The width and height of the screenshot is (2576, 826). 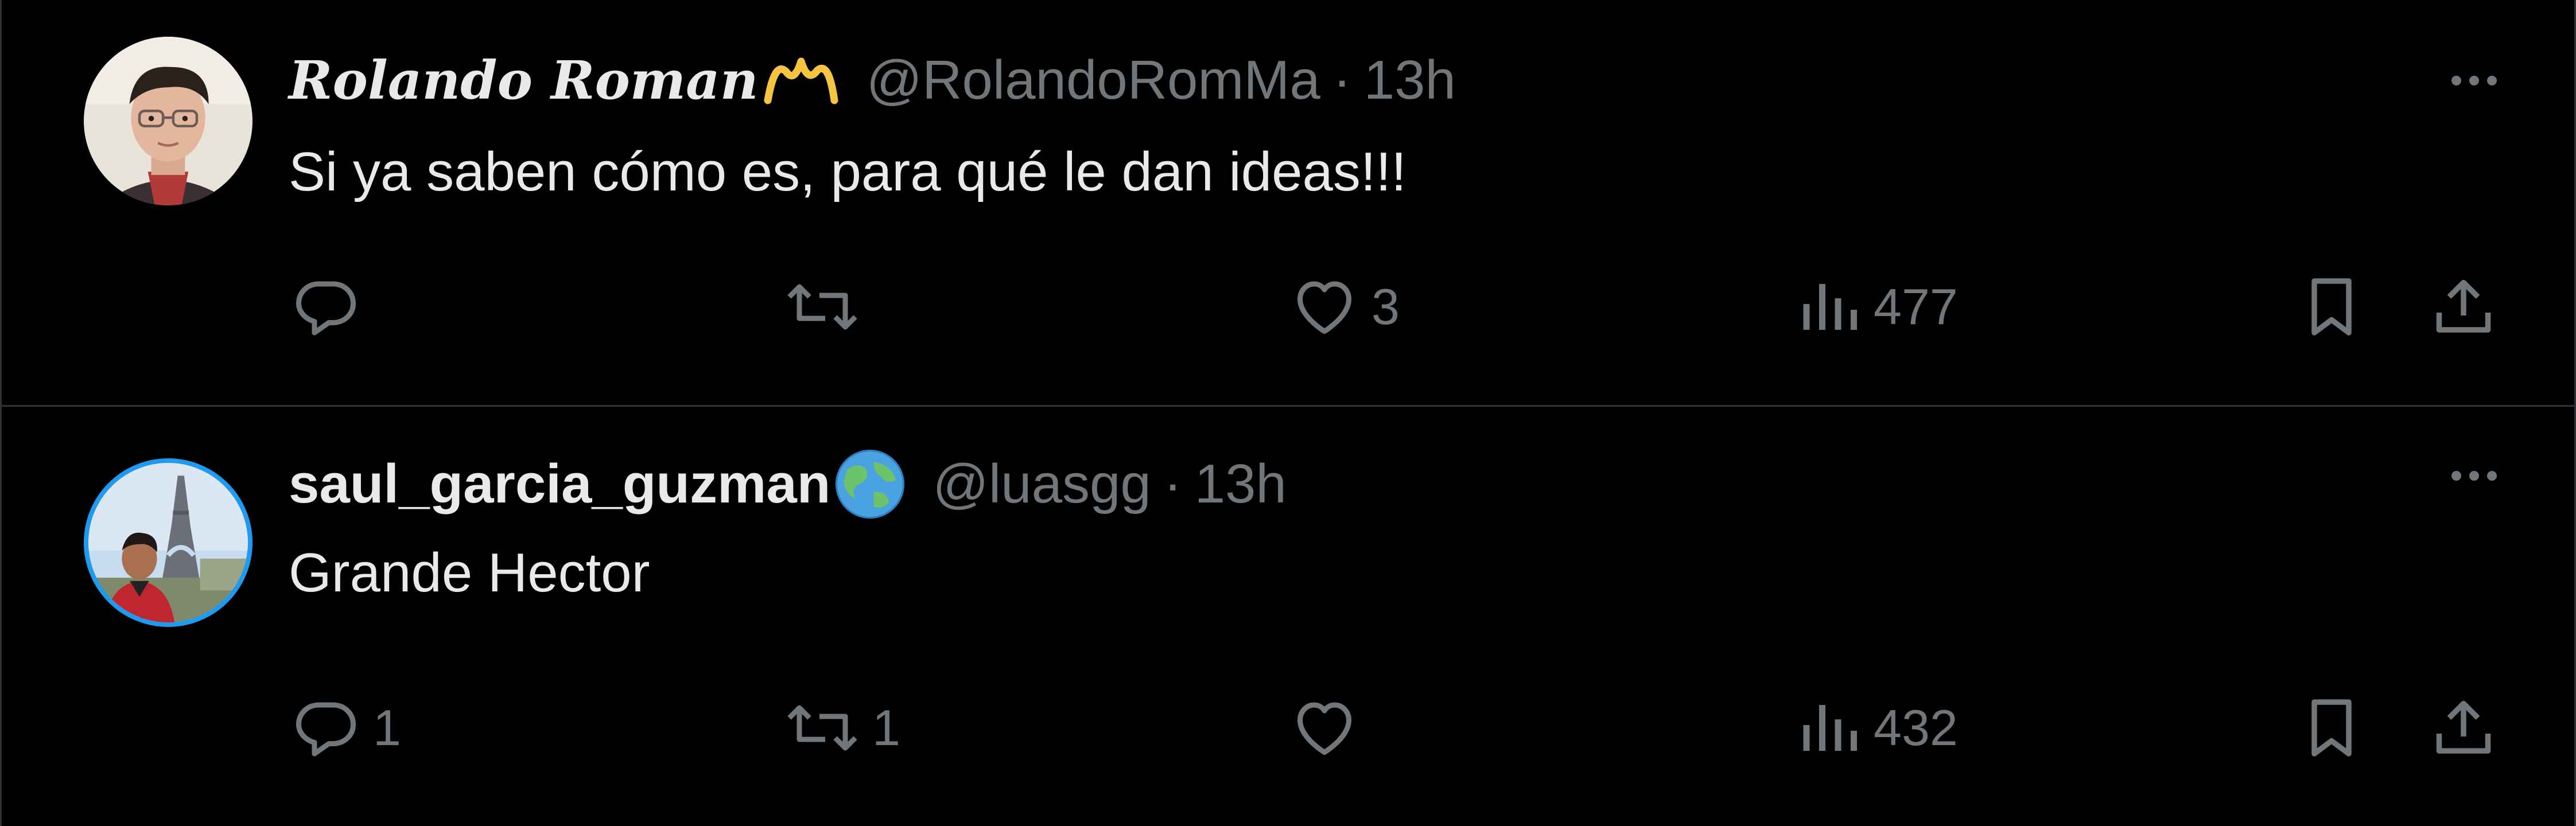 I want to click on tweet-header: saul_garcia_guzman @luasgg · 13h, so click(x=788, y=484).